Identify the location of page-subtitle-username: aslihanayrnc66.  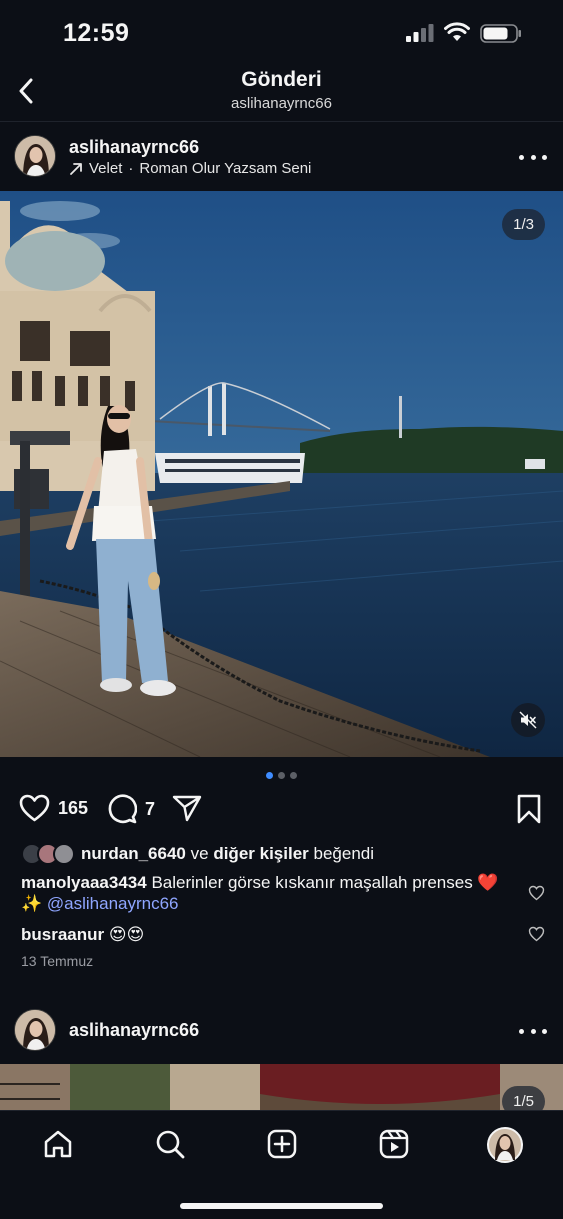
(281, 103).